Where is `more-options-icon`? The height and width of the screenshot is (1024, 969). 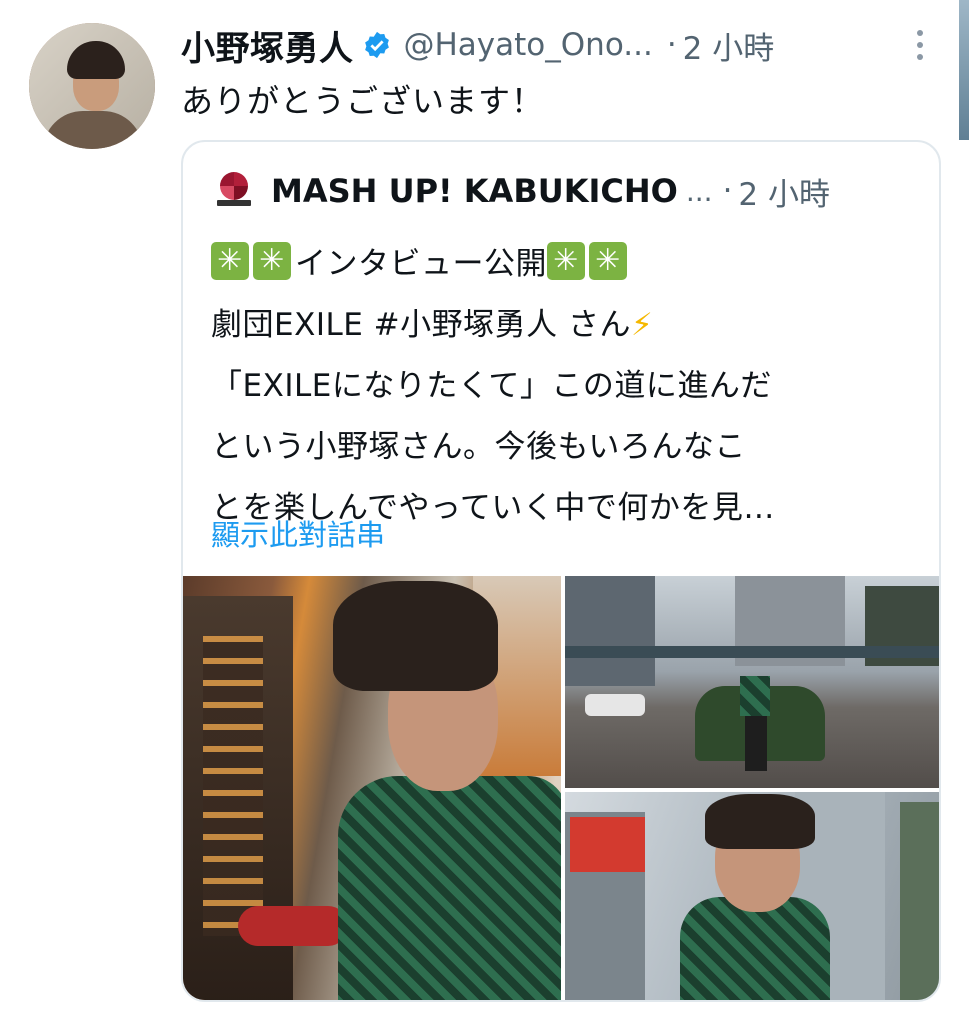 more-options-icon is located at coordinates (920, 44).